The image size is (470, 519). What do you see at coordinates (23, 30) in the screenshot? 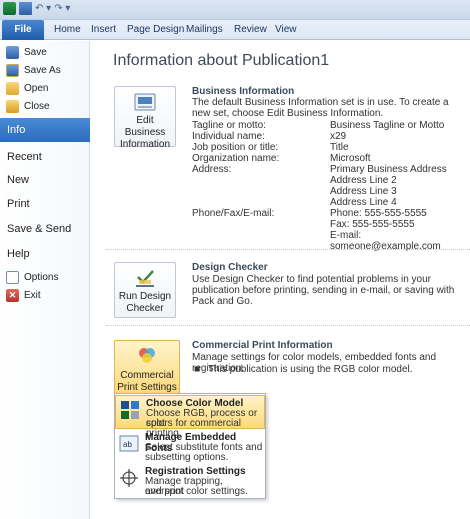
I see `tab-file: File` at bounding box center [23, 30].